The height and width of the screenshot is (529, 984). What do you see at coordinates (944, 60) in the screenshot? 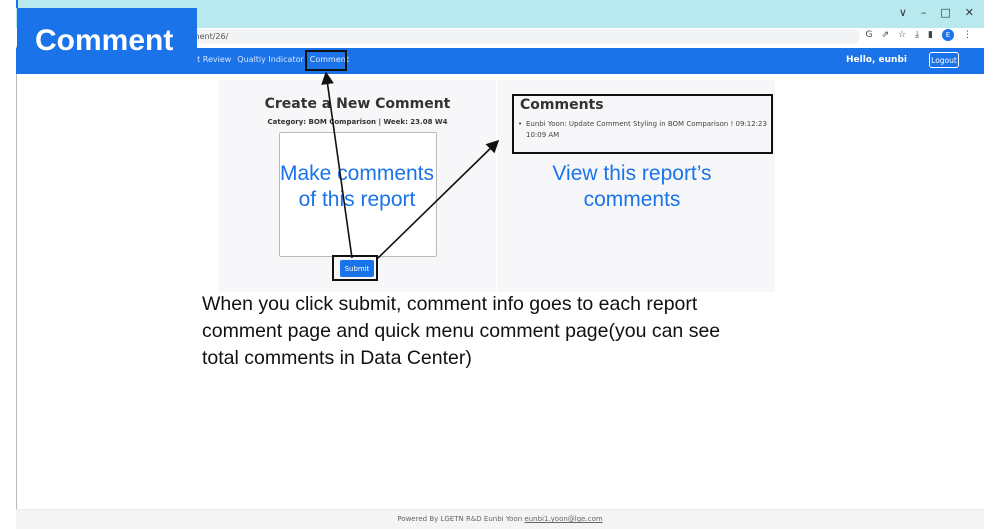
I see `logout-button: Logout` at bounding box center [944, 60].